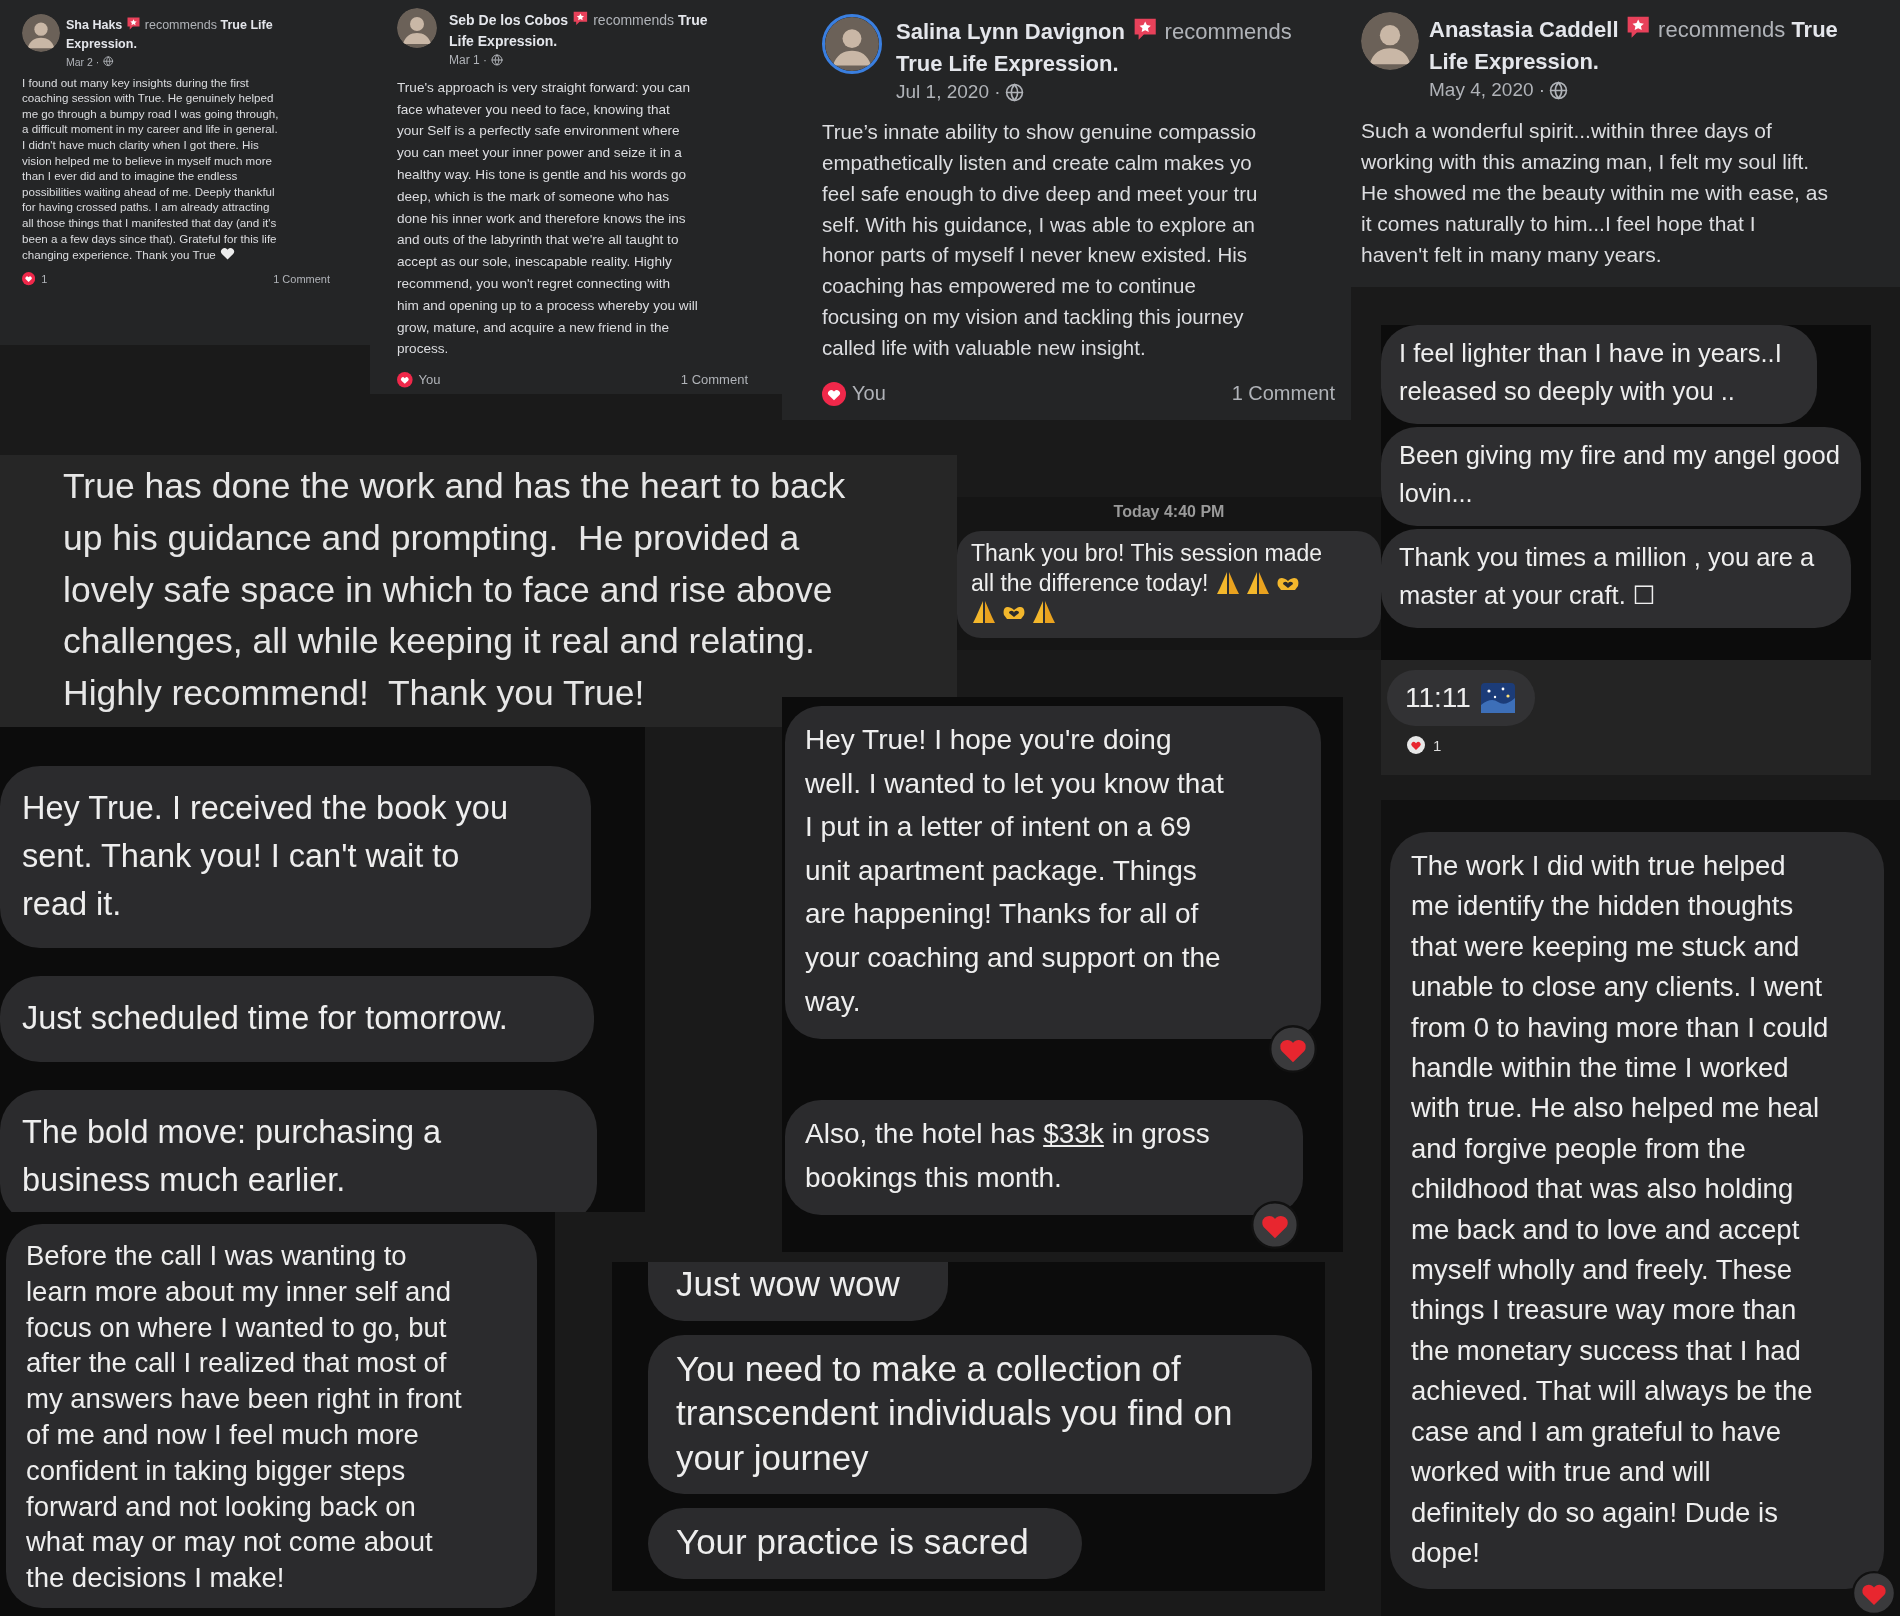 The width and height of the screenshot is (1900, 1616). What do you see at coordinates (1147, 568) in the screenshot?
I see `message-text: Thank you bro! This session made all the difference today!` at bounding box center [1147, 568].